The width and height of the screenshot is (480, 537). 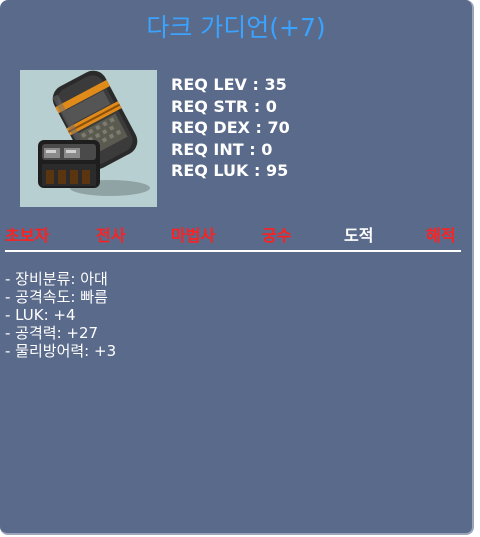 What do you see at coordinates (27, 235) in the screenshot?
I see `job-beginner: 초보자` at bounding box center [27, 235].